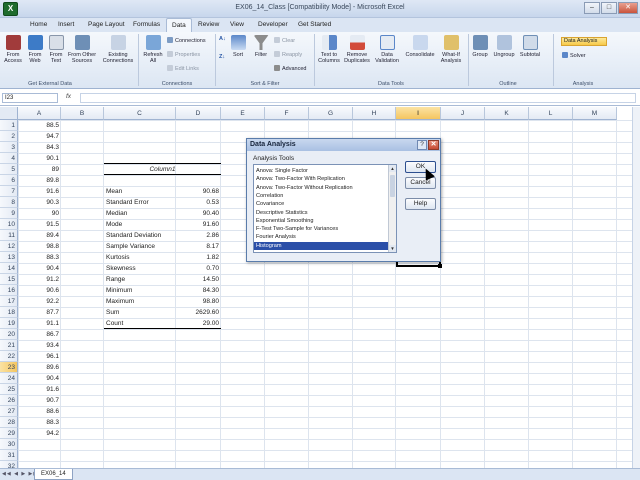  What do you see at coordinates (198, 301) in the screenshot?
I see `stats-value-cell: 98.80` at bounding box center [198, 301].